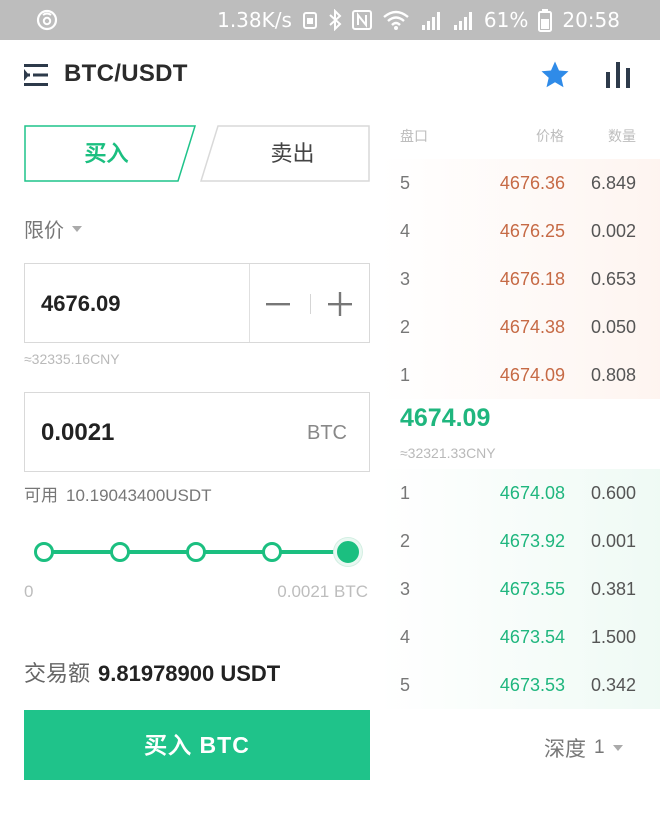 Image resolution: width=660 pixels, height=813 pixels. I want to click on ask-row: 1 4674.09 0.808, so click(520, 375).